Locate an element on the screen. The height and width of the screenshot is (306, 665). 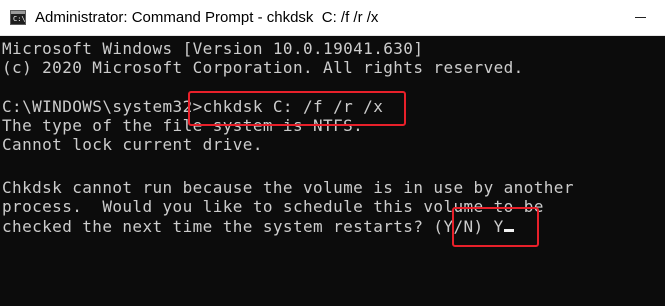
cmd-icon: C:\ is located at coordinates (18, 17).